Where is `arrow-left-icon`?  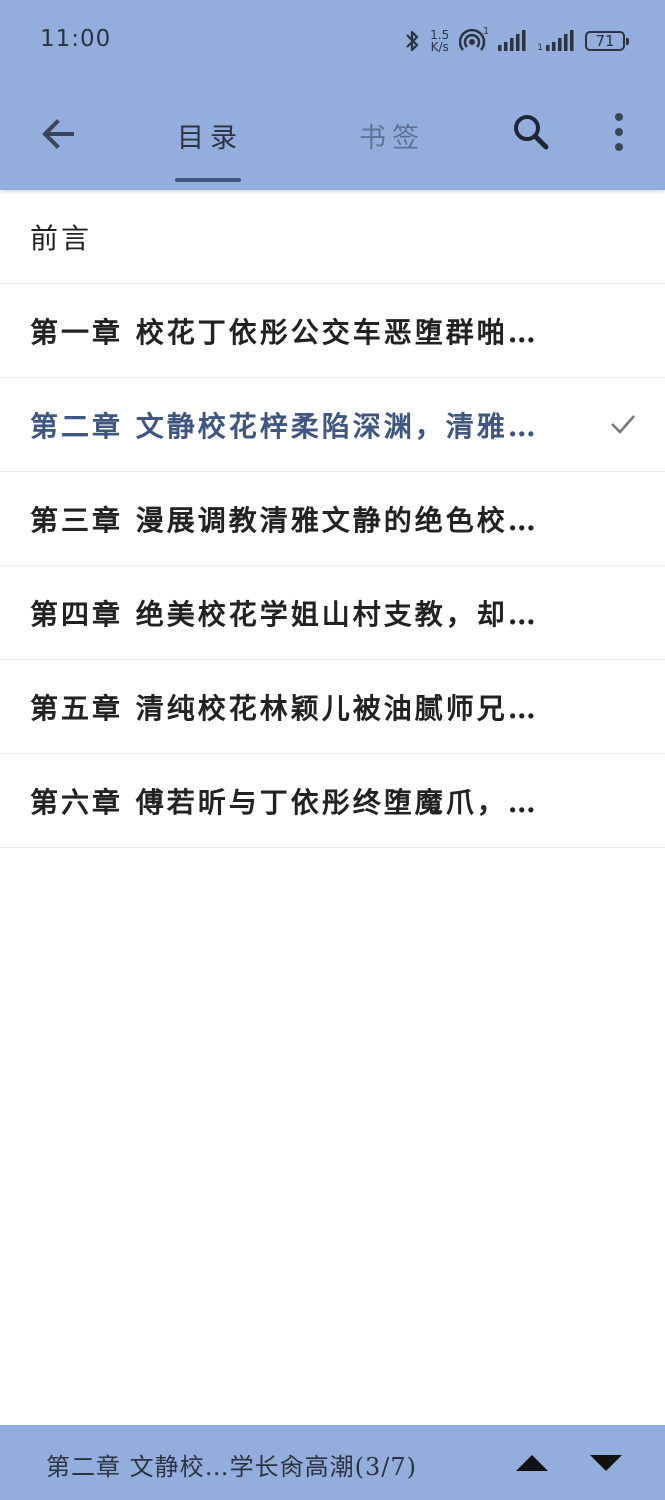
arrow-left-icon is located at coordinates (58, 134).